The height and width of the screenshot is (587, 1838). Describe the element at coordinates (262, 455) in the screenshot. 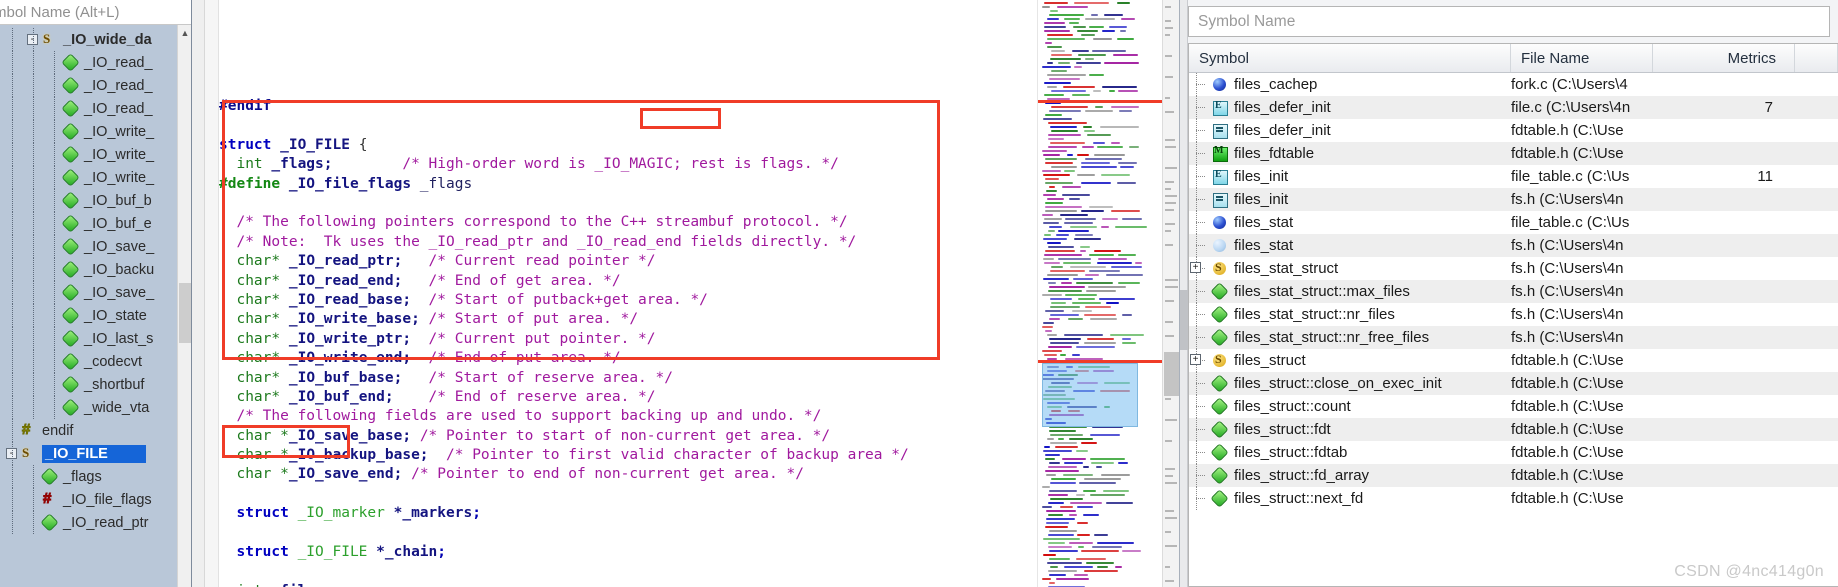

I see `code-token: char *` at that location.